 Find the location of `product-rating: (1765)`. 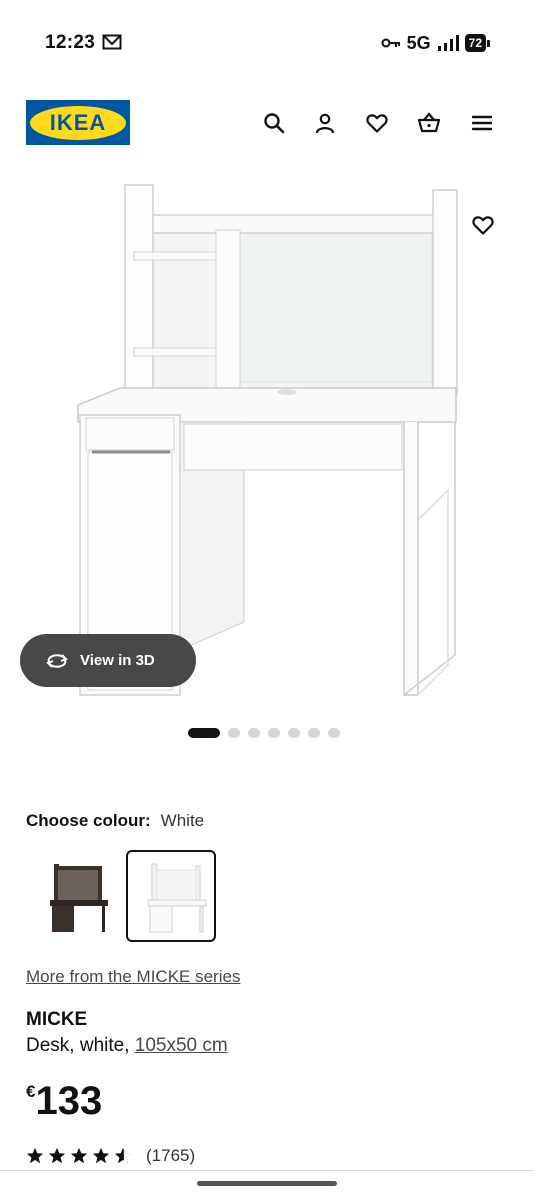

product-rating: (1765) is located at coordinates (110, 1156).